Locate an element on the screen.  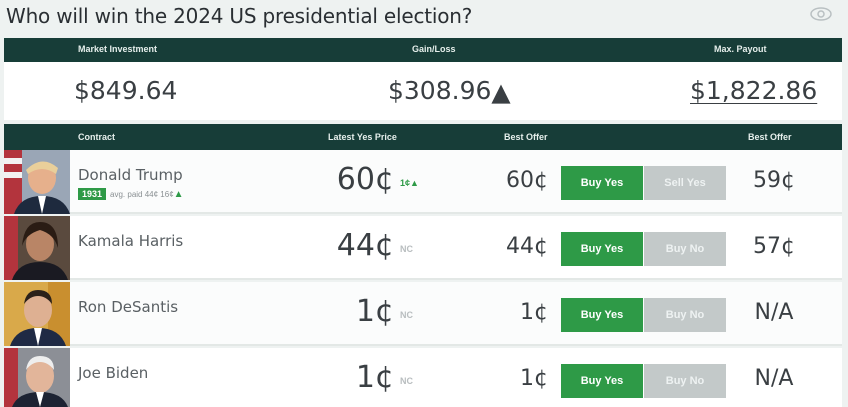
price-change: 1¢▲ is located at coordinates (409, 183).